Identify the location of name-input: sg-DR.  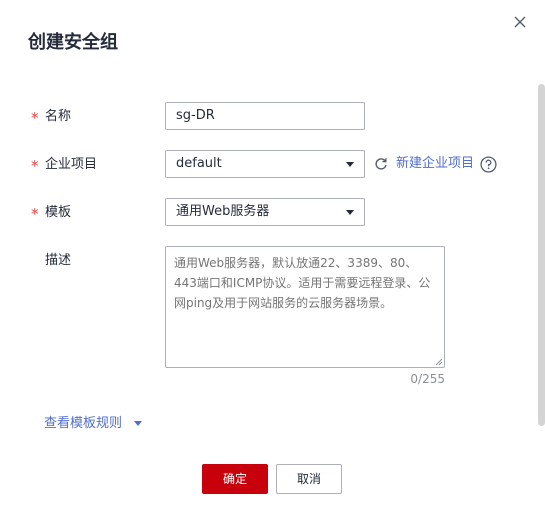
(265, 116).